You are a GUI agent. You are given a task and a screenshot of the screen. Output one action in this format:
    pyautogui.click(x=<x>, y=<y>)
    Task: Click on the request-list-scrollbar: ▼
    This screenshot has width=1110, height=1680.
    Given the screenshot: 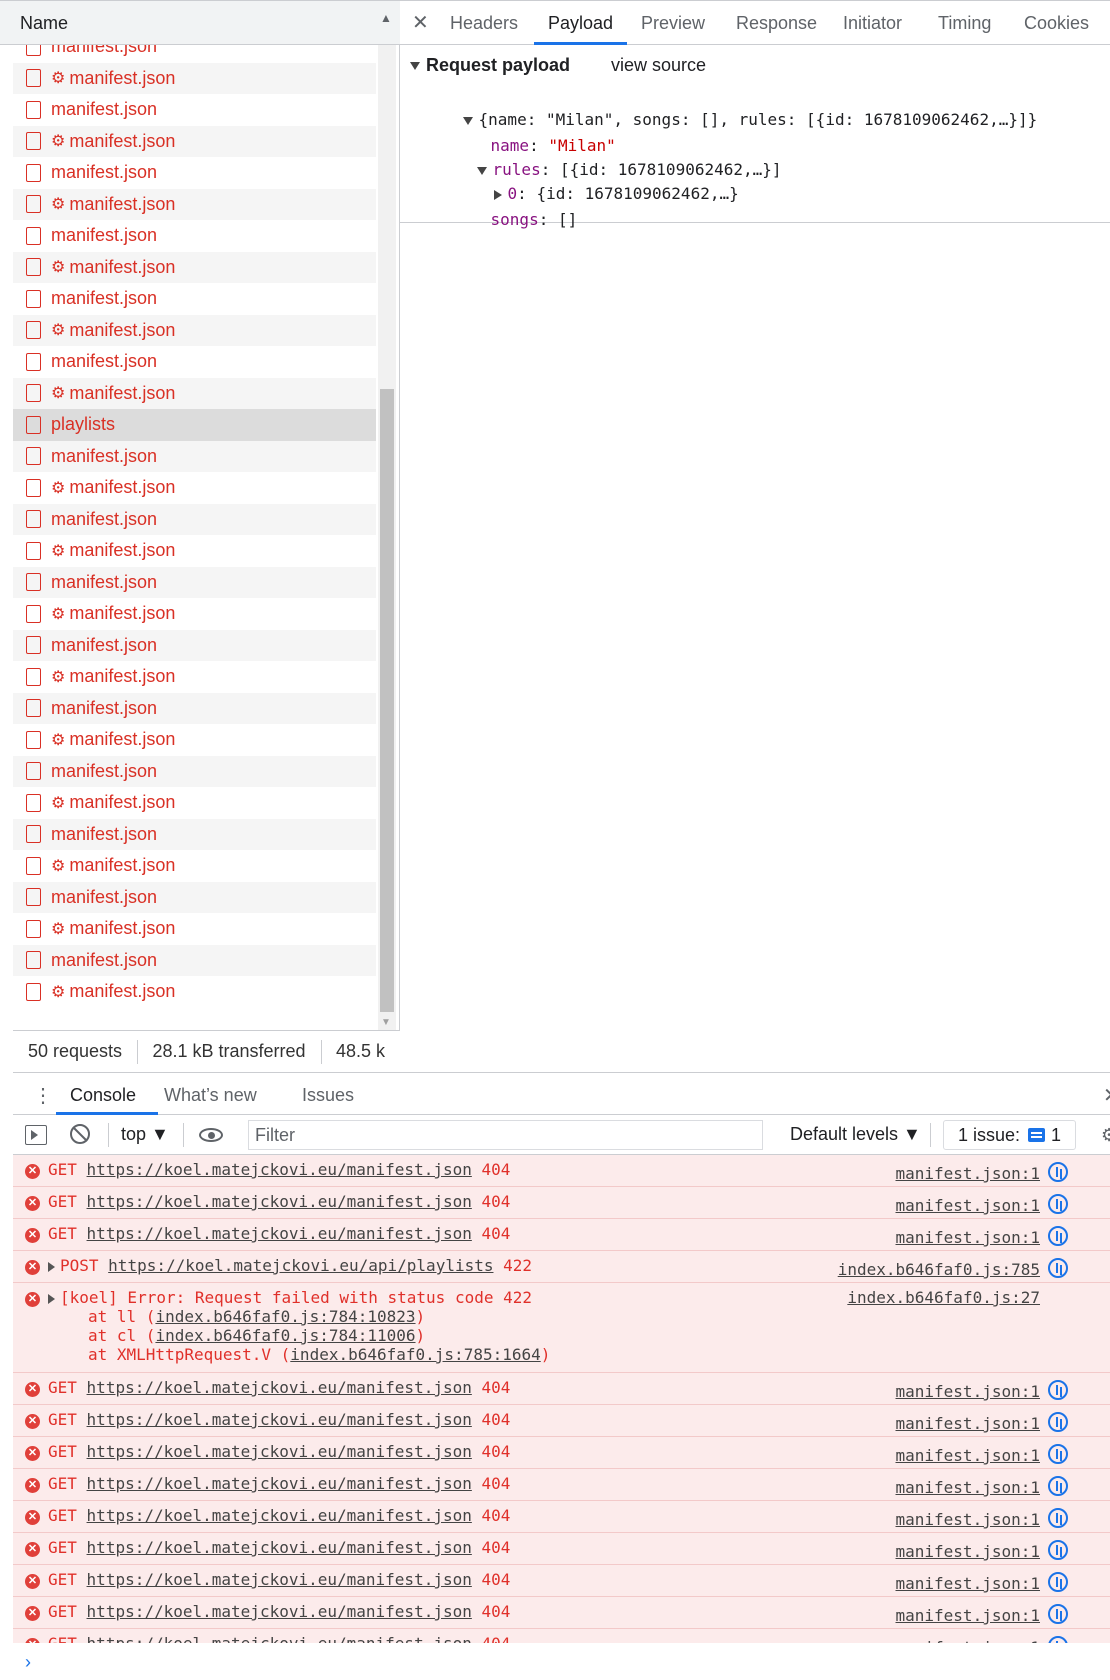 What is the action you would take?
    pyautogui.click(x=387, y=537)
    